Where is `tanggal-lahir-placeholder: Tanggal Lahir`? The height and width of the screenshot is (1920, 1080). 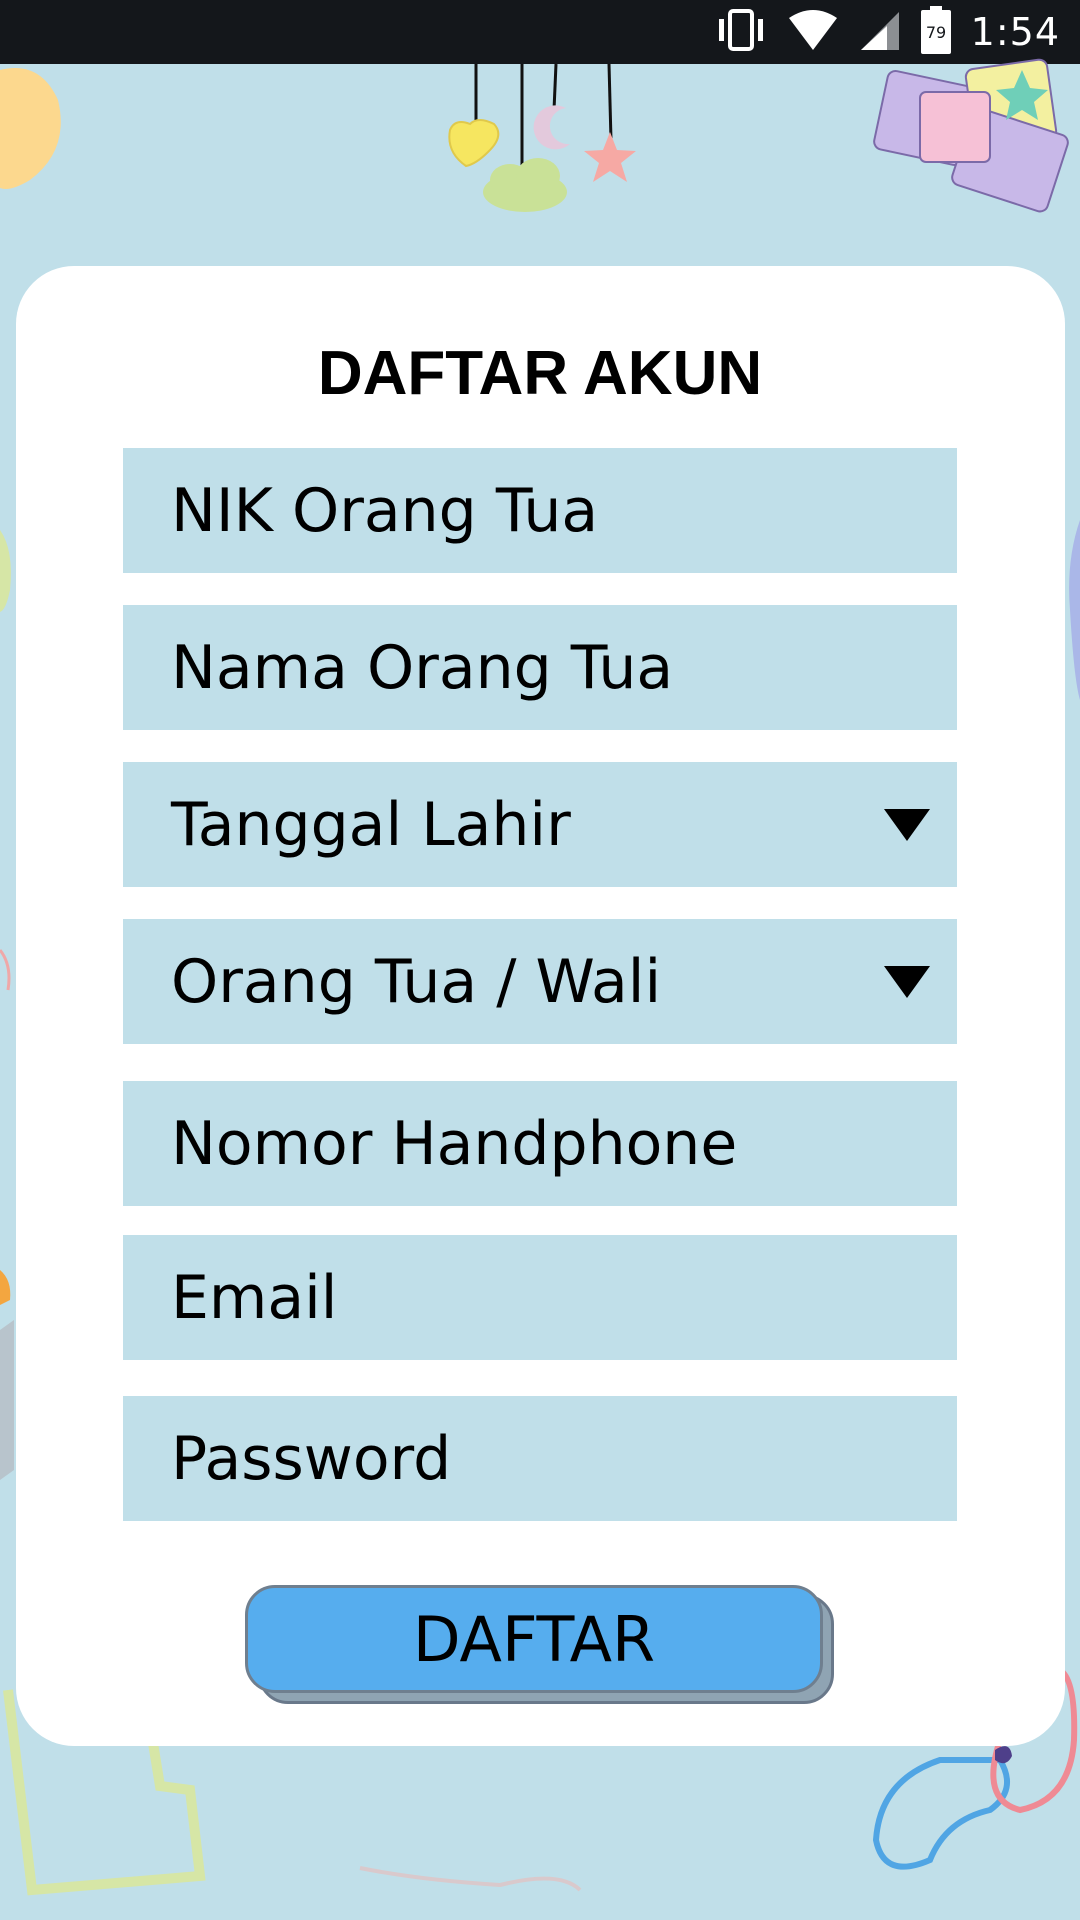
tanggal-lahir-placeholder: Tanggal Lahir is located at coordinates (371, 824).